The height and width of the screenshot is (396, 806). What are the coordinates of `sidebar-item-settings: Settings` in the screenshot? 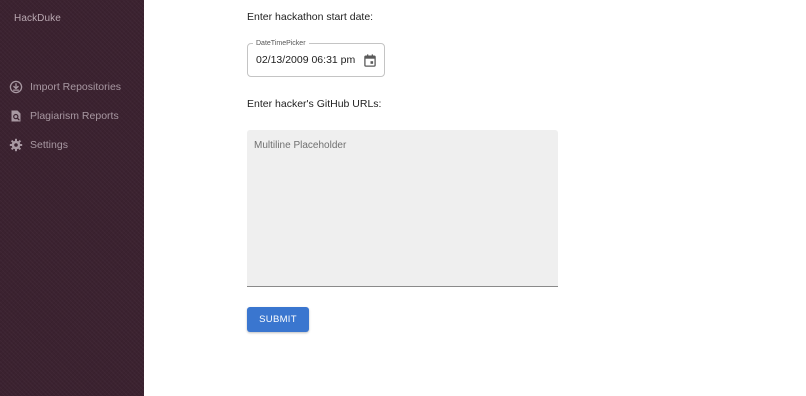 It's located at (72, 144).